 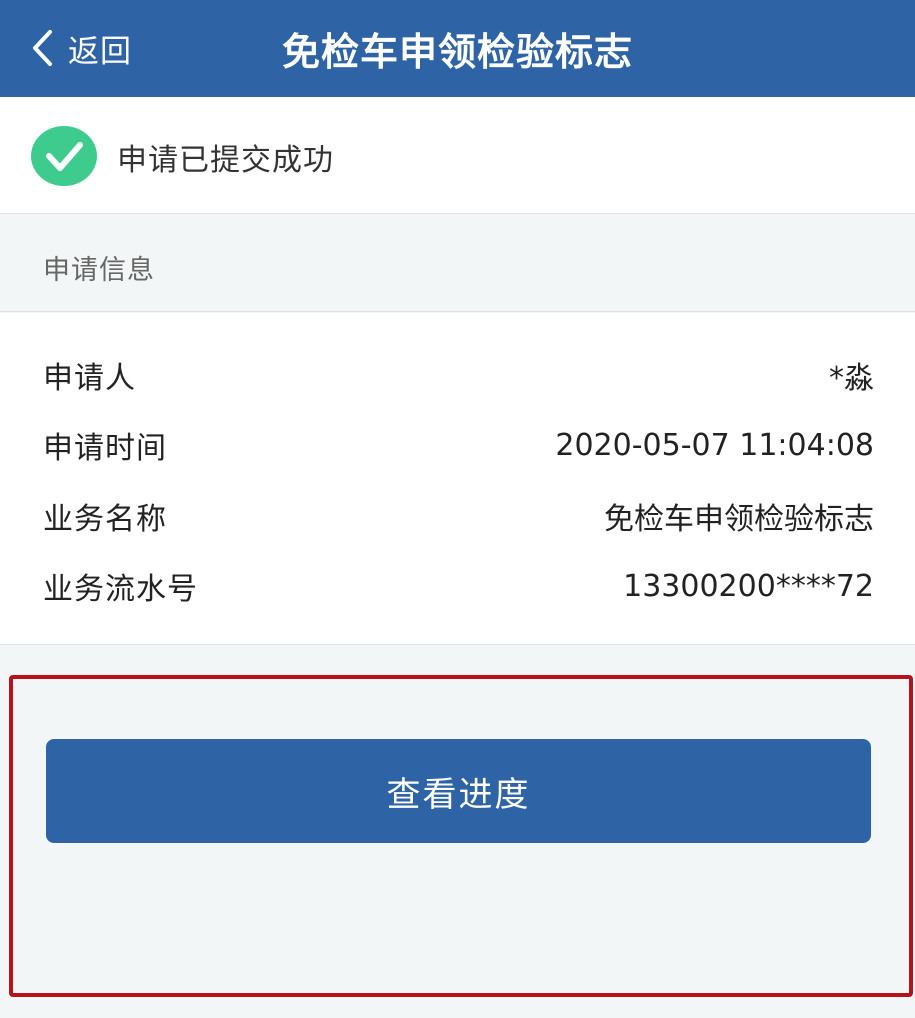 What do you see at coordinates (458, 375) in the screenshot?
I see `info-row-applicant: 申请人 *淼` at bounding box center [458, 375].